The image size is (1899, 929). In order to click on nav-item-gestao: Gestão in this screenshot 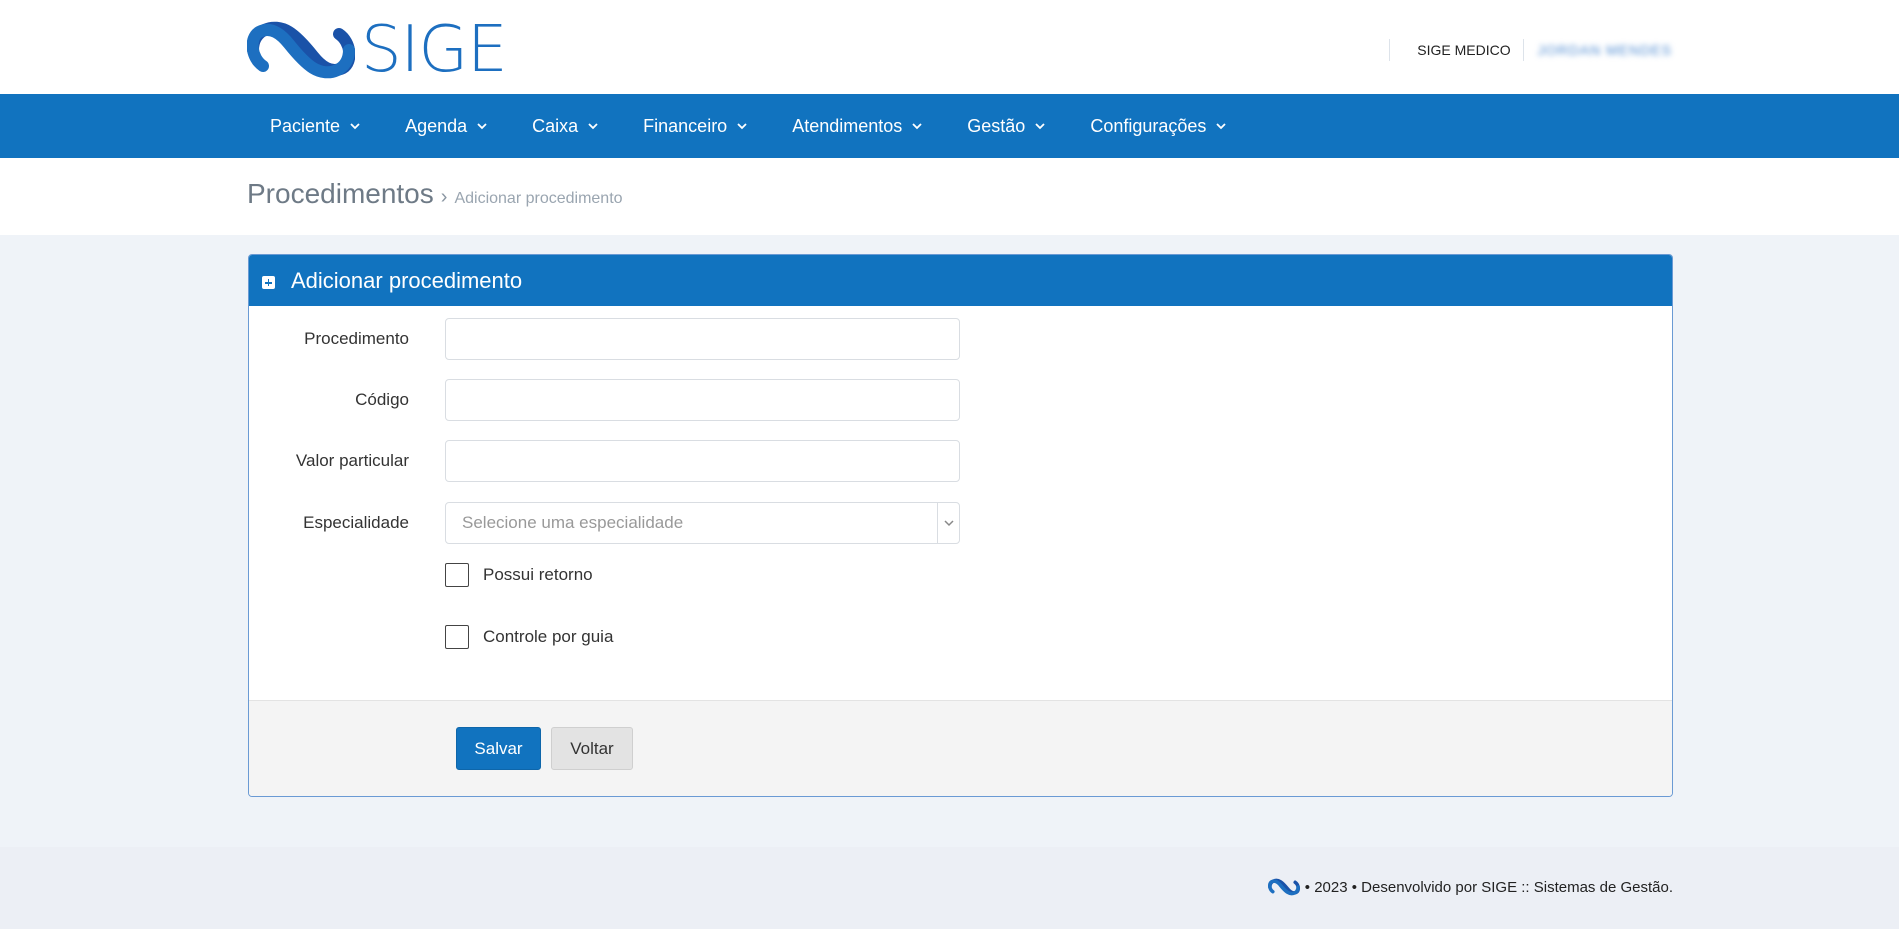, I will do `click(1006, 126)`.